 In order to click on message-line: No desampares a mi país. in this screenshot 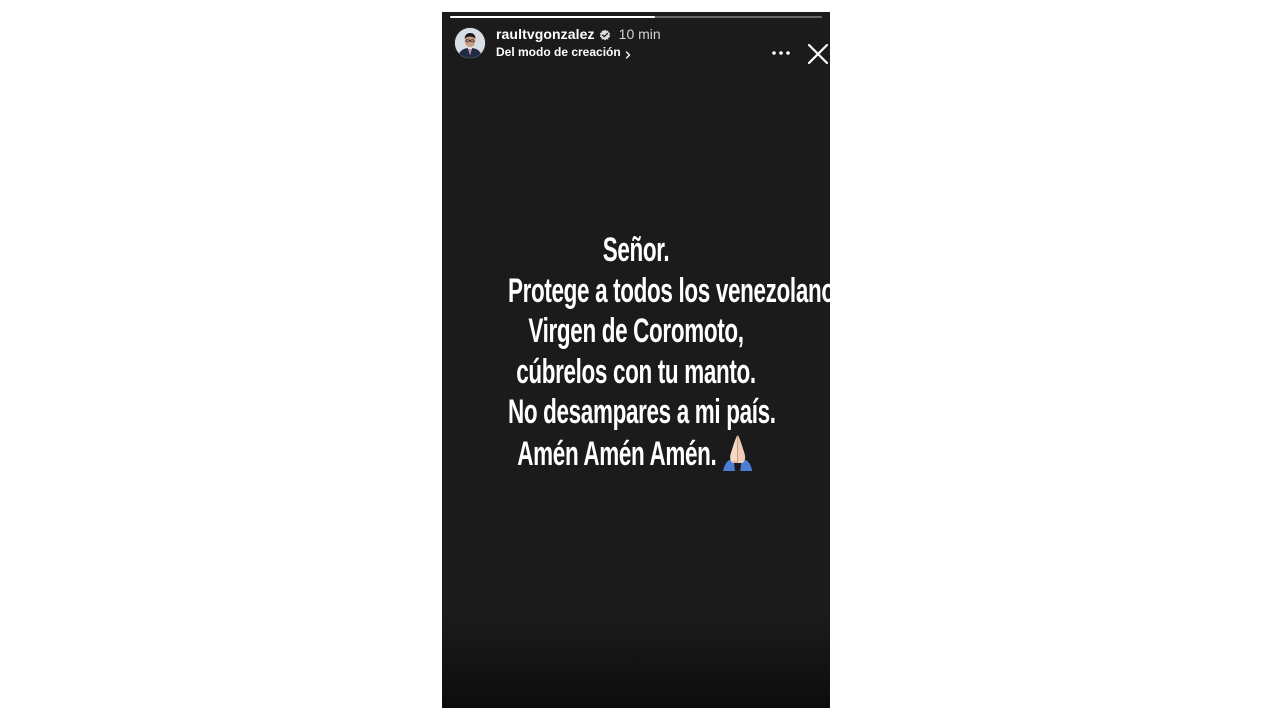, I will do `click(641, 412)`.